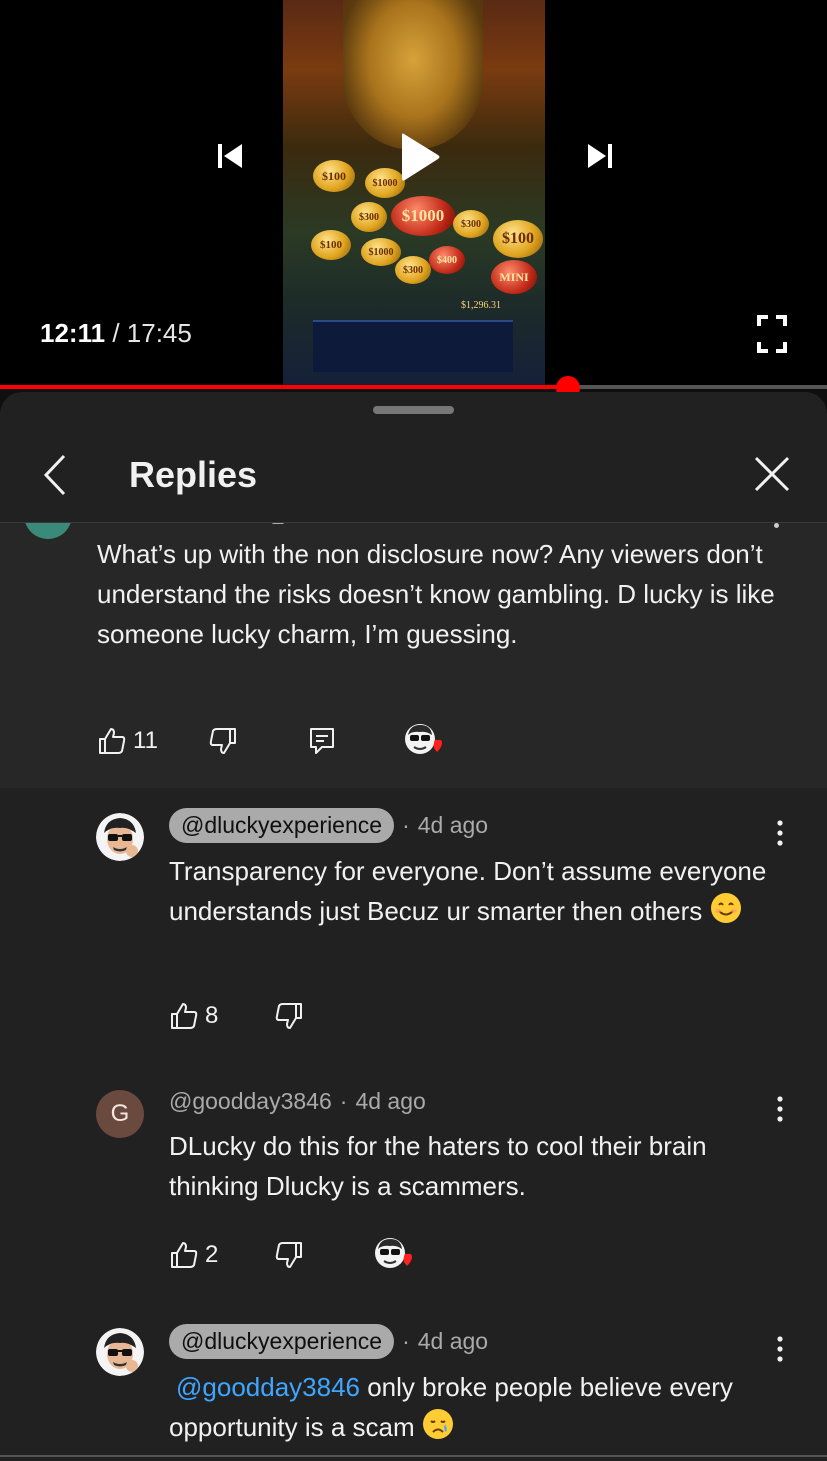 The height and width of the screenshot is (1461, 827). I want to click on fullscreen-button, so click(772, 334).